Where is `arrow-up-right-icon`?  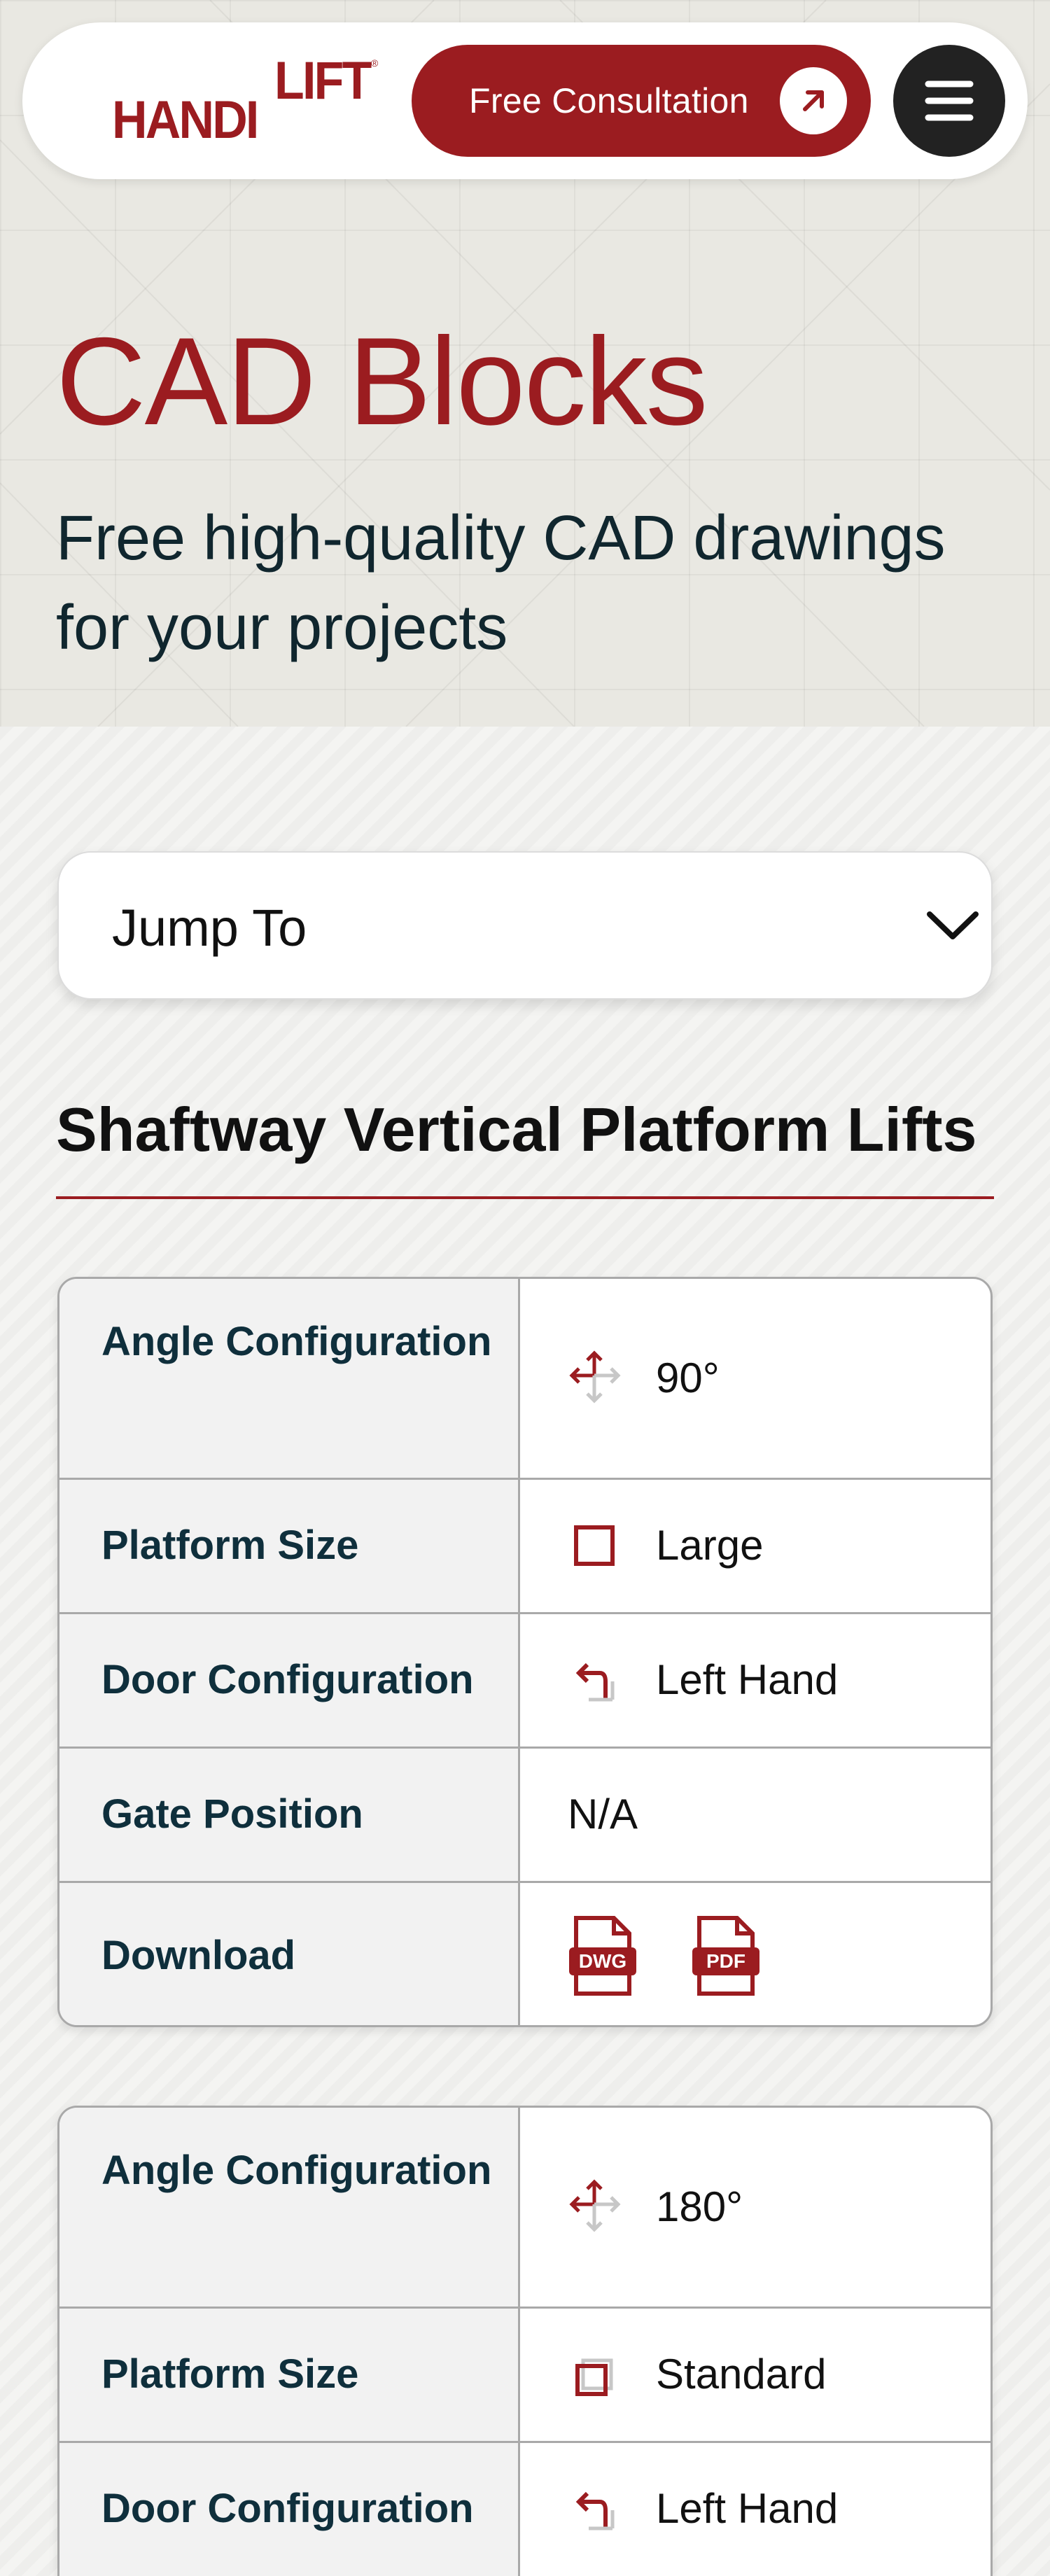
arrow-up-right-icon is located at coordinates (813, 100).